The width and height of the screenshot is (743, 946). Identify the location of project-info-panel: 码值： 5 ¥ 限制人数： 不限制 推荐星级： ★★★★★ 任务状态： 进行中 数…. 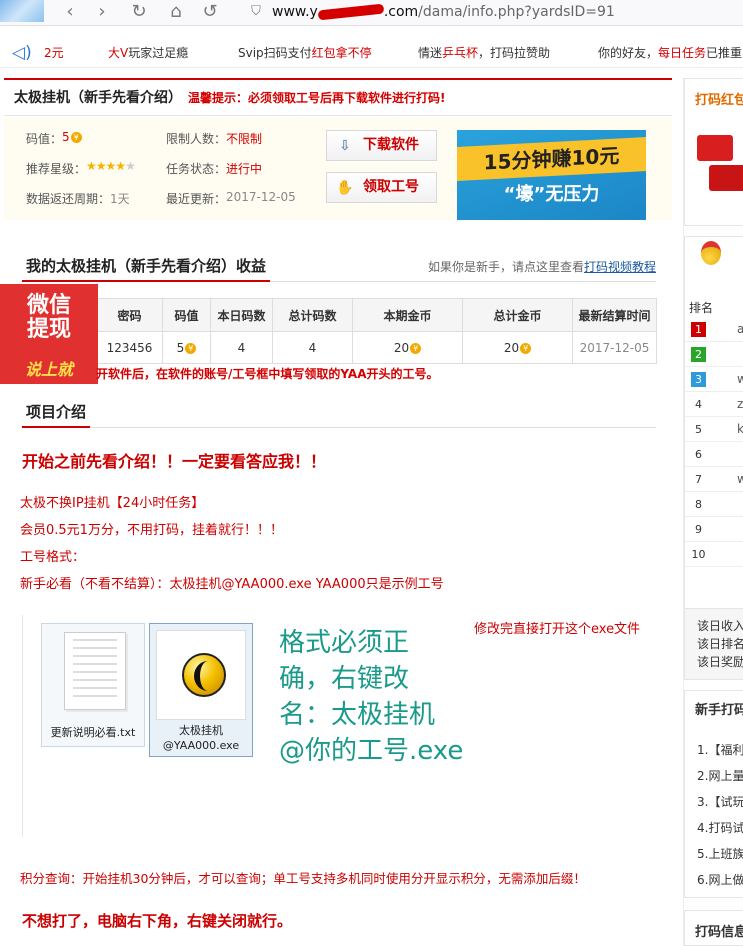
(338, 169).